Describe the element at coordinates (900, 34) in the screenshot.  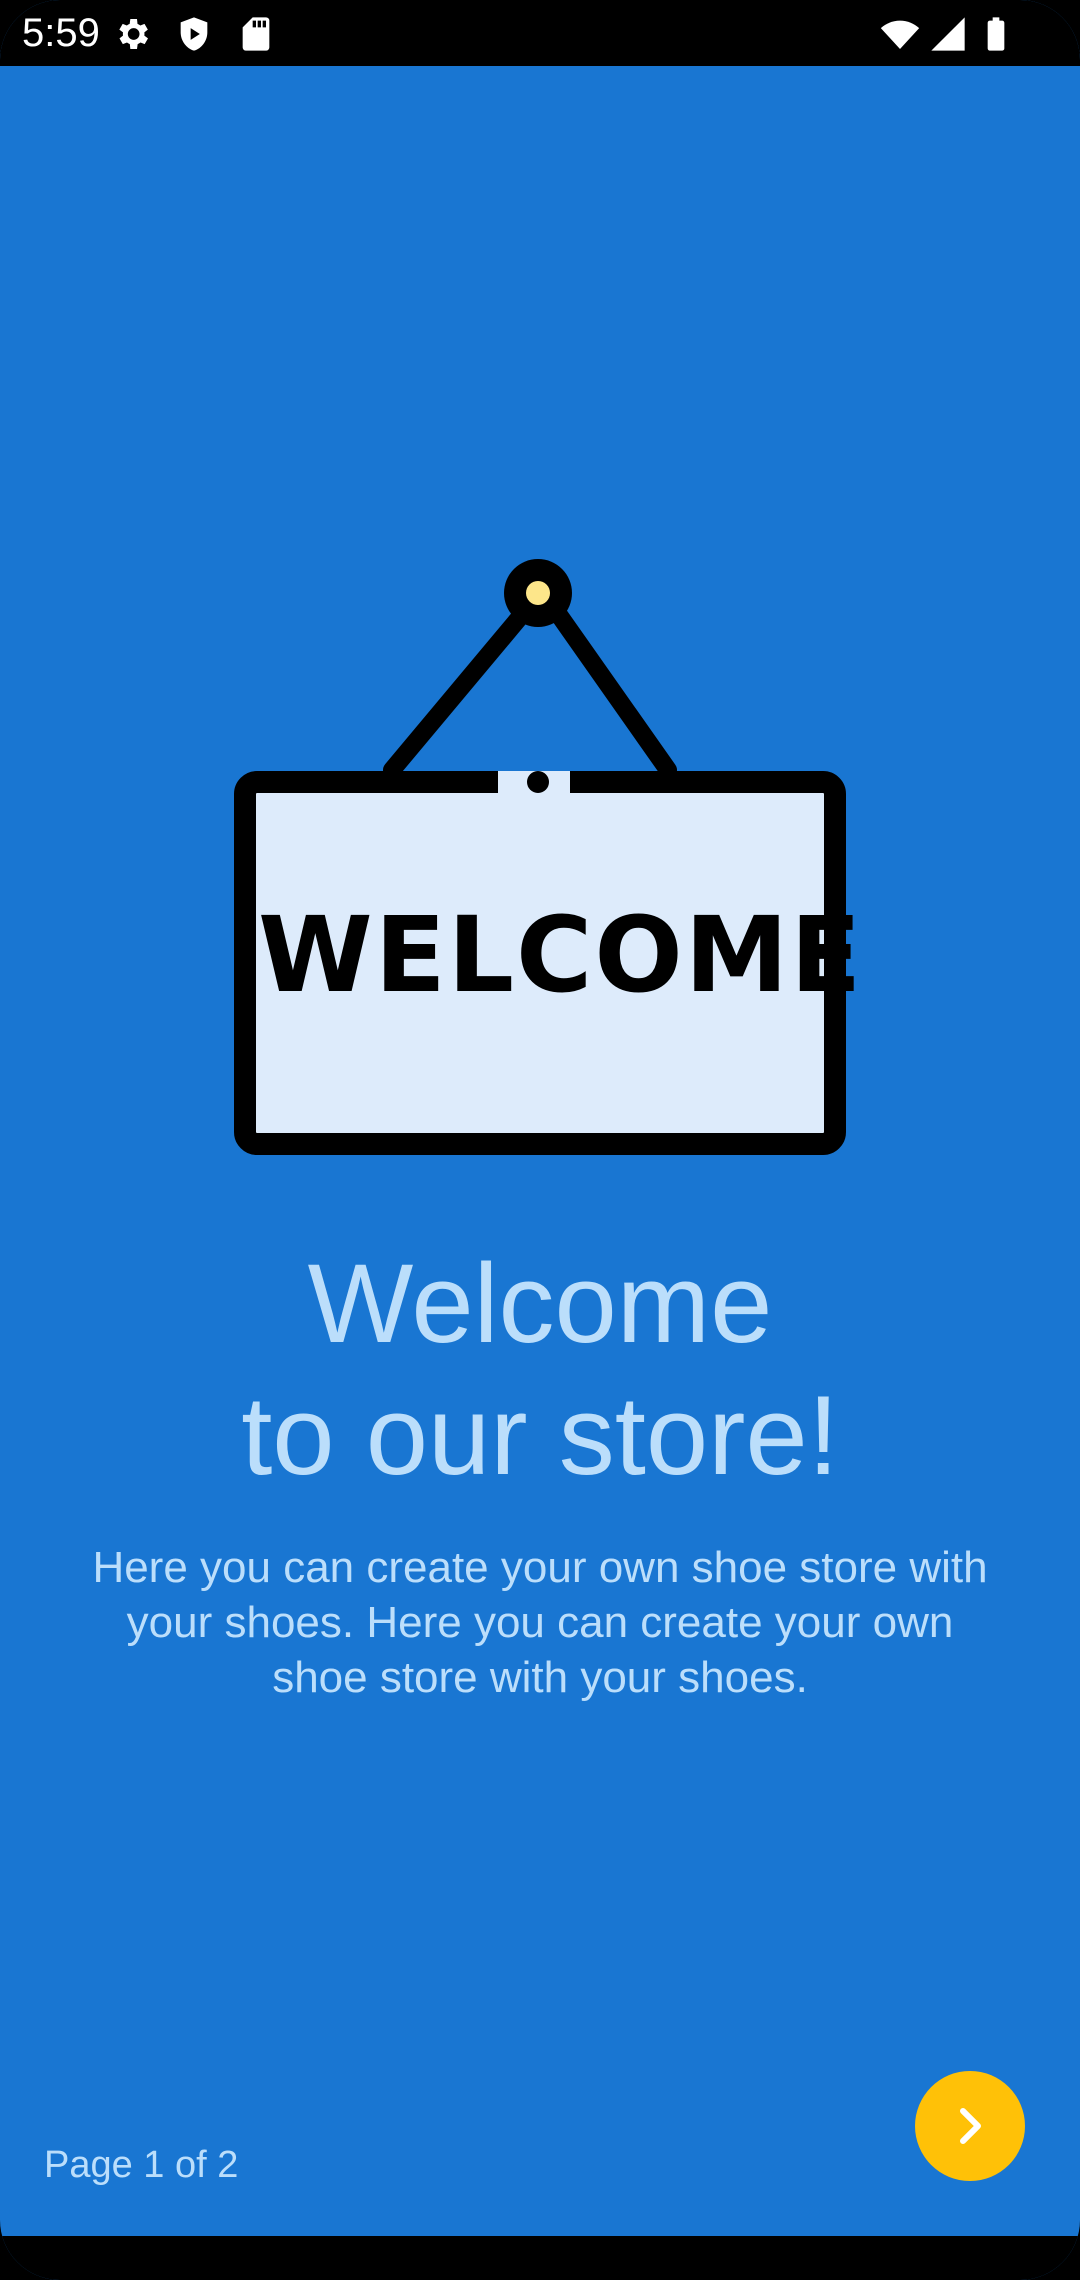
I see `wifi-icon` at that location.